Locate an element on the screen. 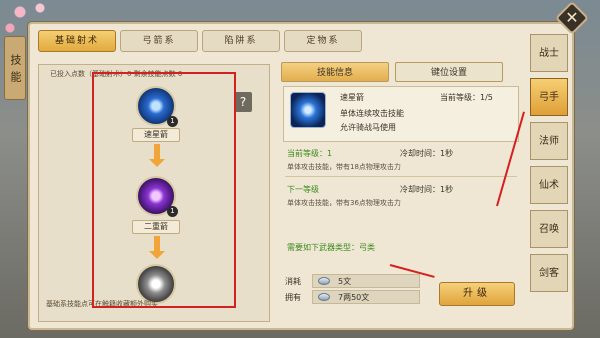 Image resolution: width=600 pixels, height=338 pixels. upgrade-button: 升级 is located at coordinates (477, 294).